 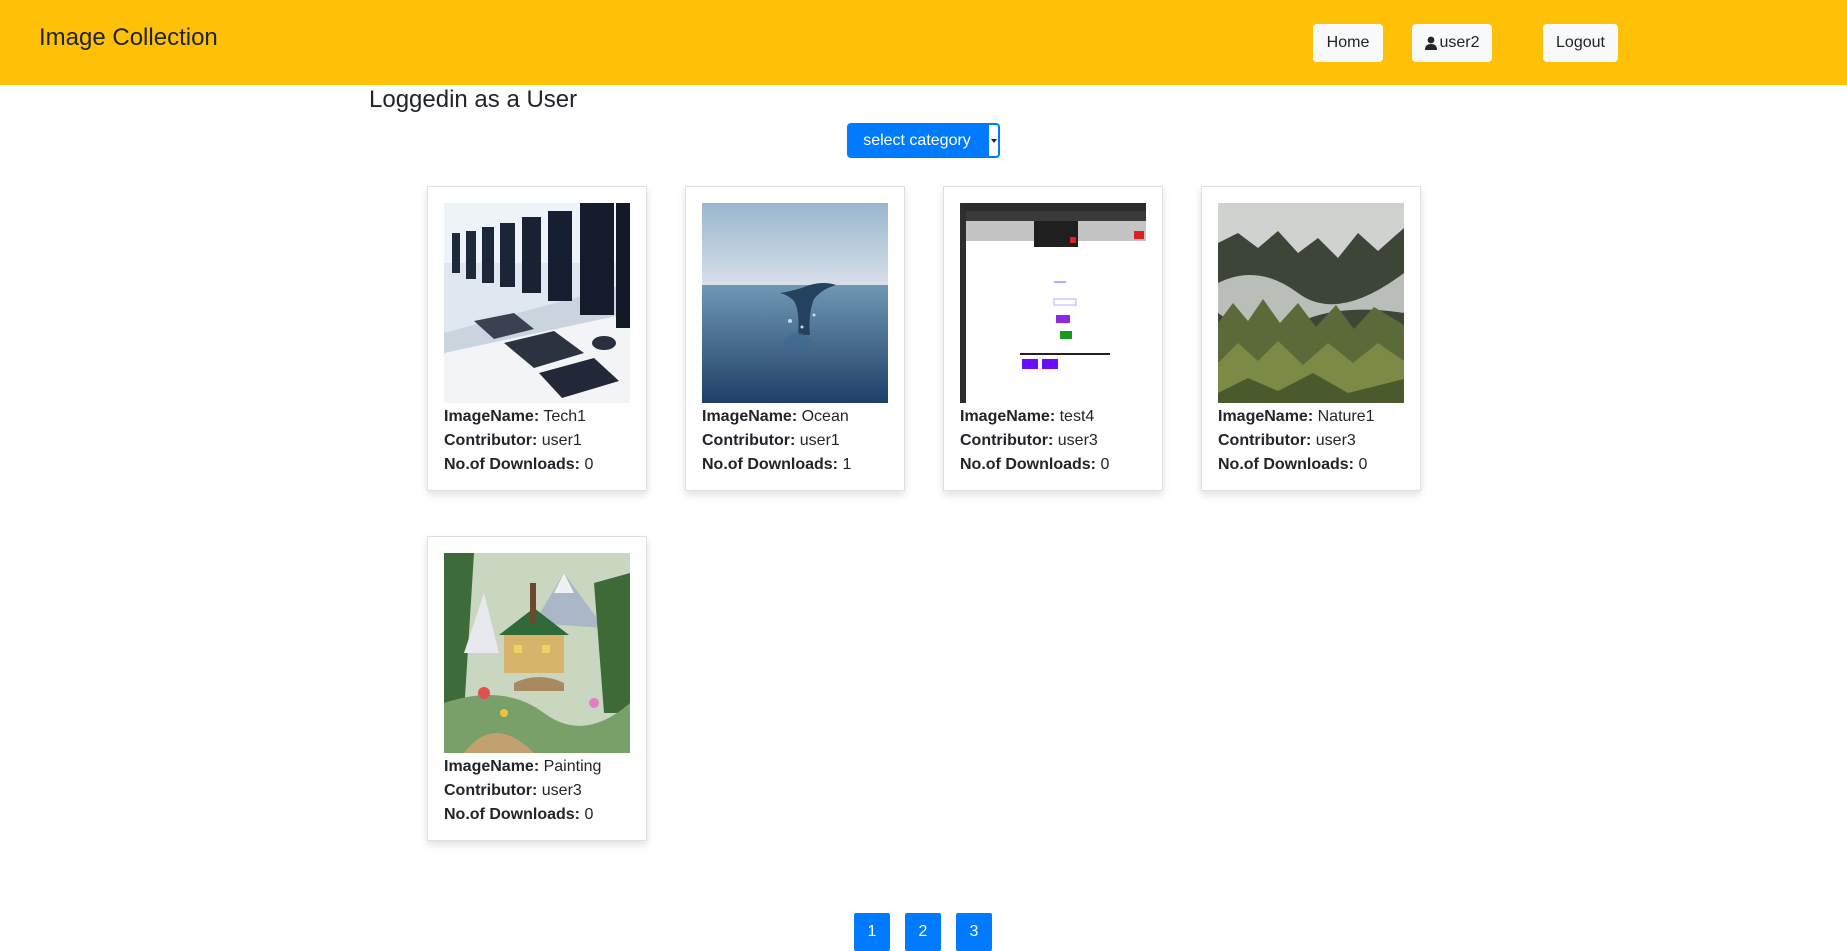 I want to click on user-icon, so click(x=1431, y=43).